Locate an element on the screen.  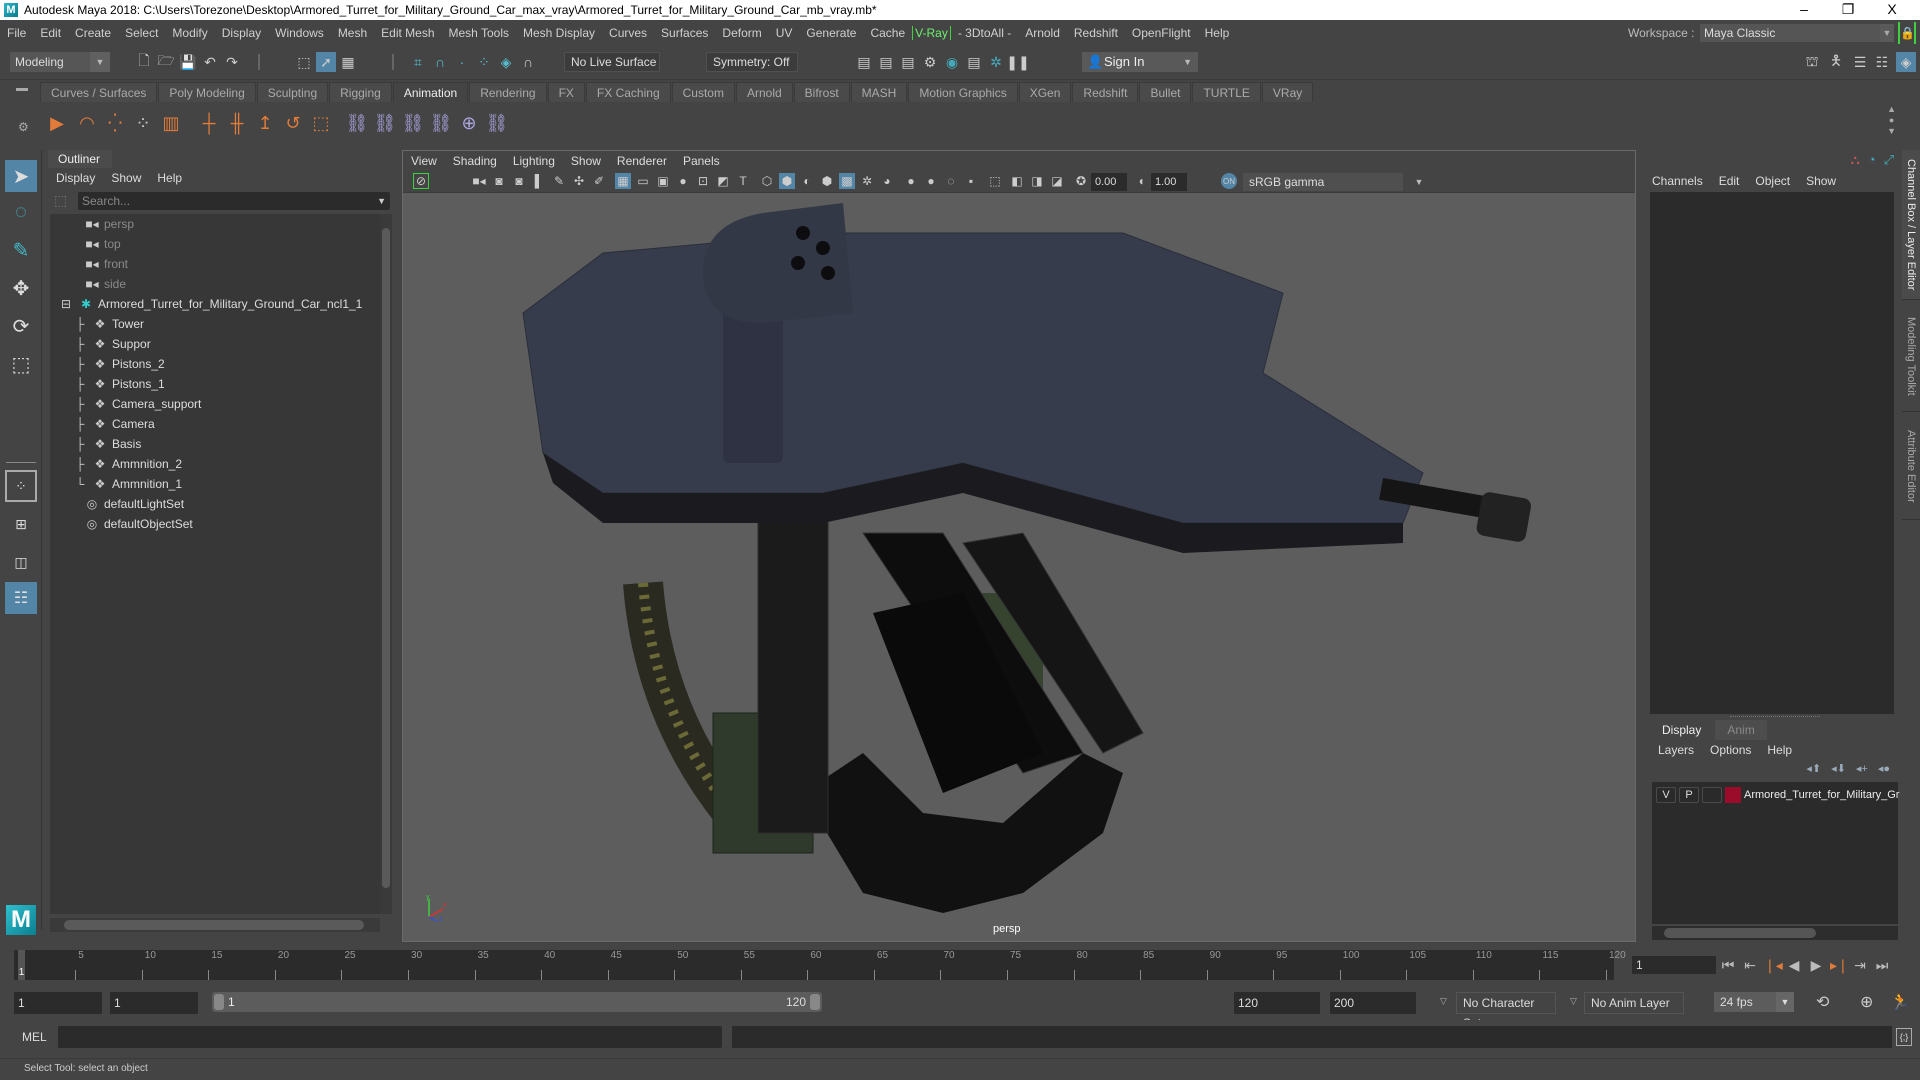
outliner-layout-icon: ☷ is located at coordinates (21, 598).